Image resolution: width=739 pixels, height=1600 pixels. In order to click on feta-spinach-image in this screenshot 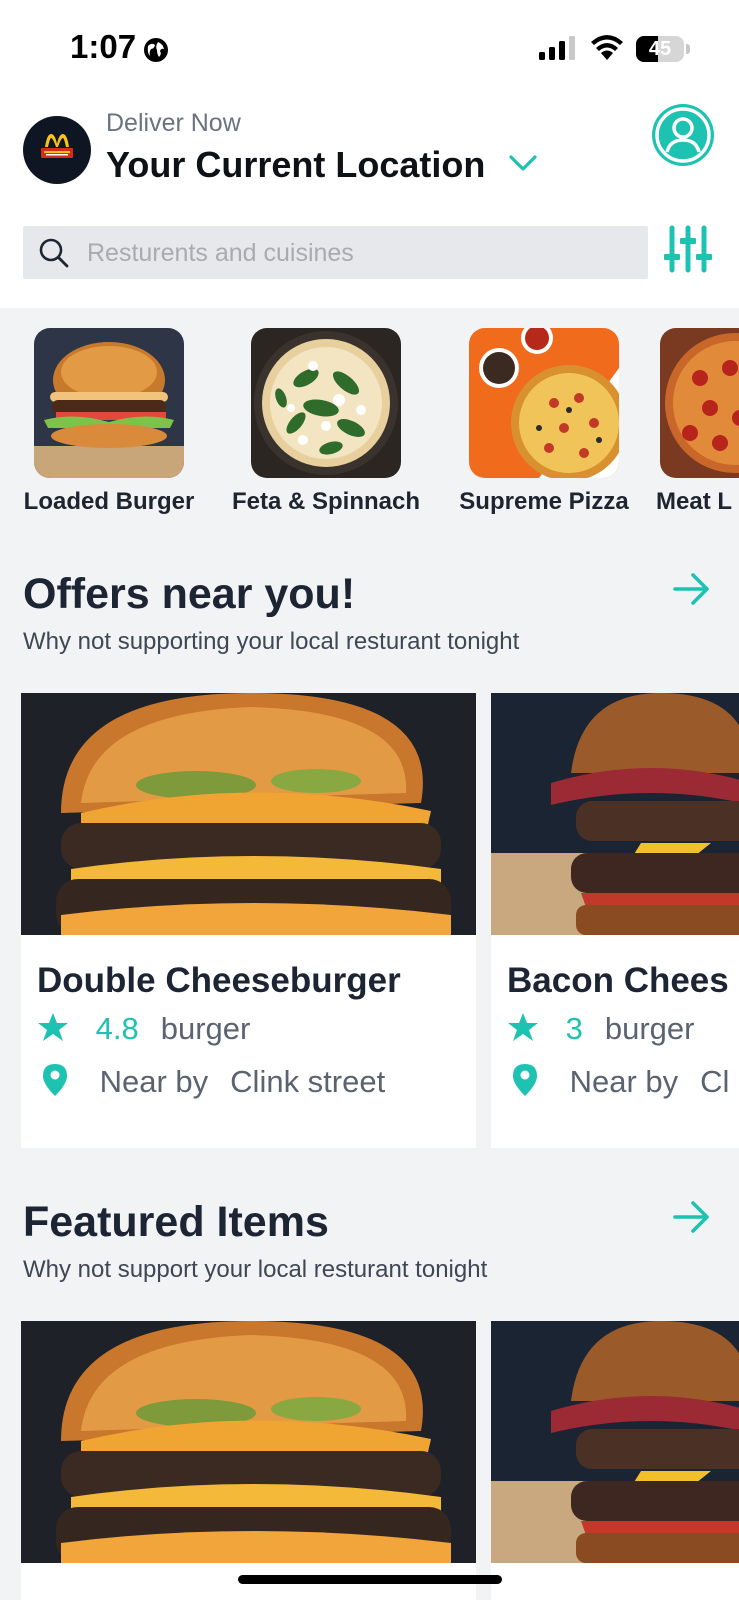, I will do `click(326, 403)`.